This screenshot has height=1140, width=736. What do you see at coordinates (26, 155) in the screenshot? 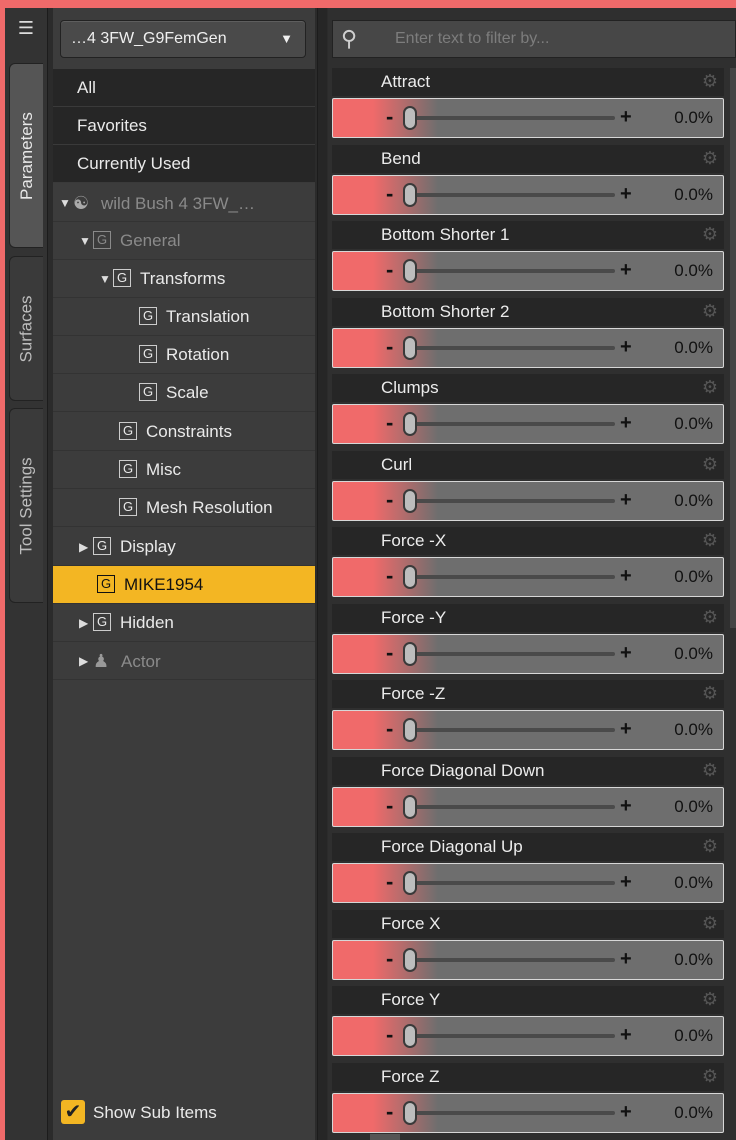
I see `tab-parameters: Parameters` at bounding box center [26, 155].